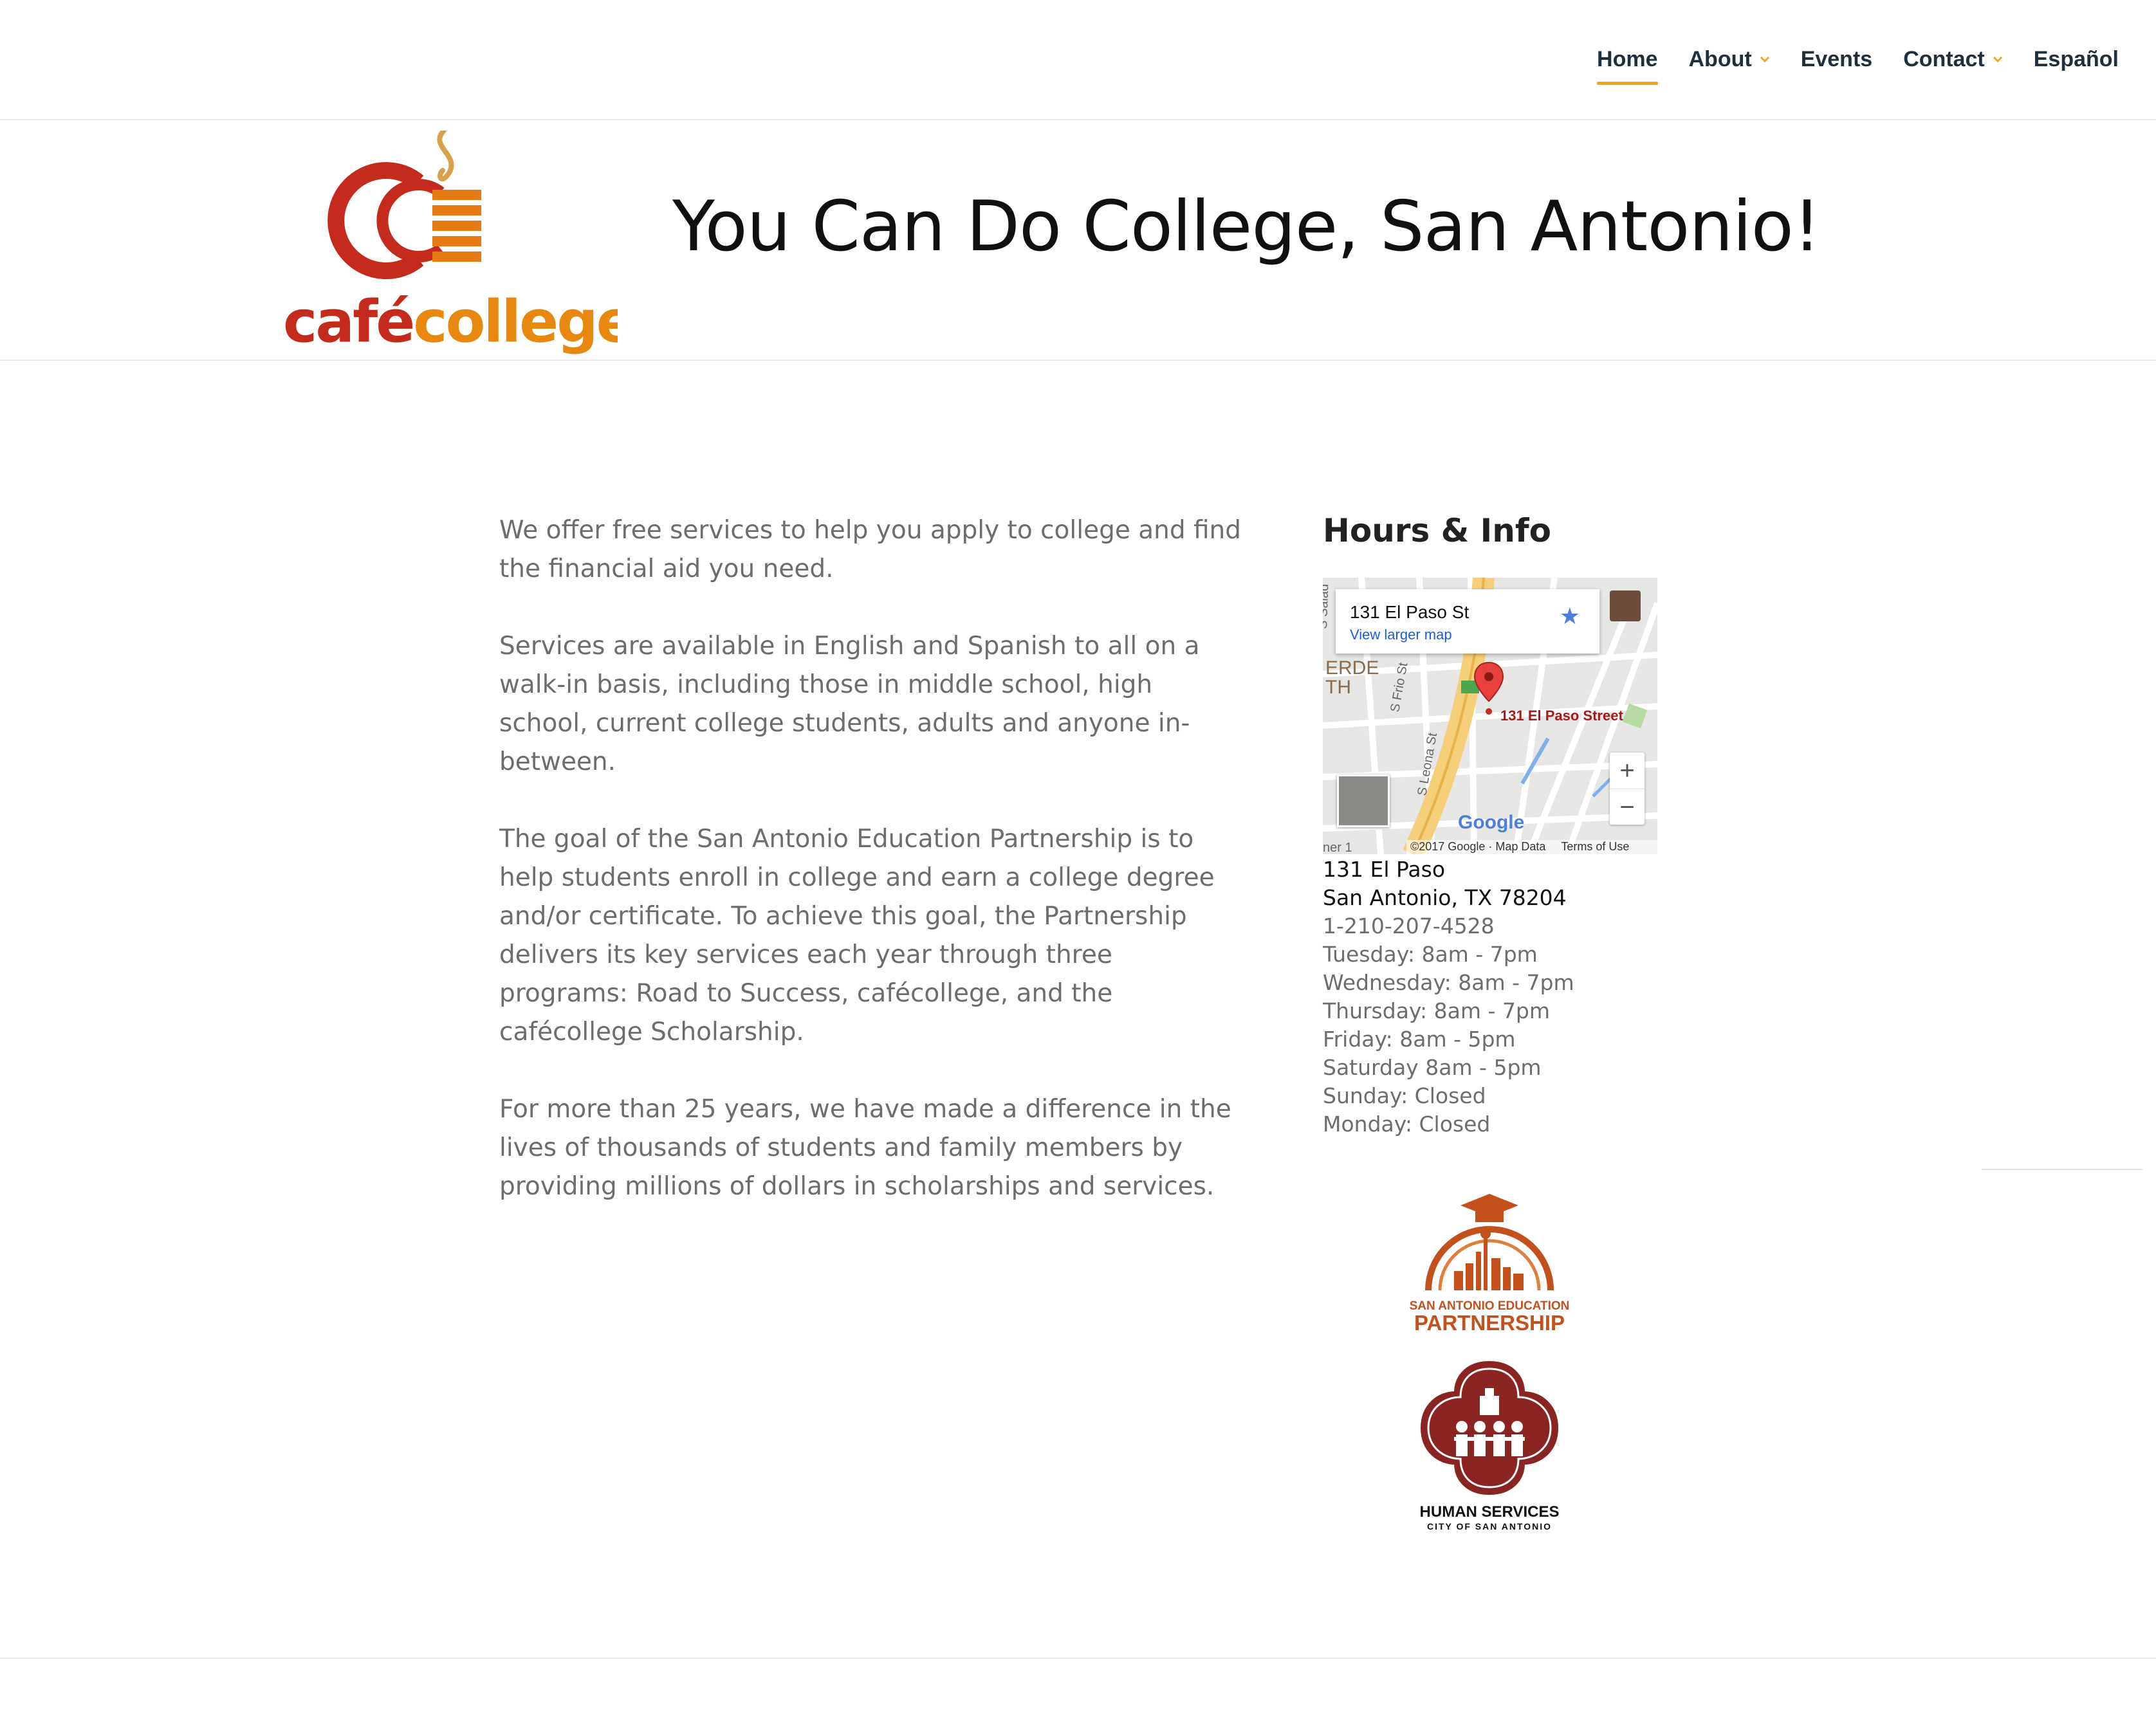 The image size is (2156, 1720). Describe the element at coordinates (1489, 1264) in the screenshot. I see `sa-education-partnership-logo: SAN ANTONIO EDUCATION PARTNERSHIP` at that location.